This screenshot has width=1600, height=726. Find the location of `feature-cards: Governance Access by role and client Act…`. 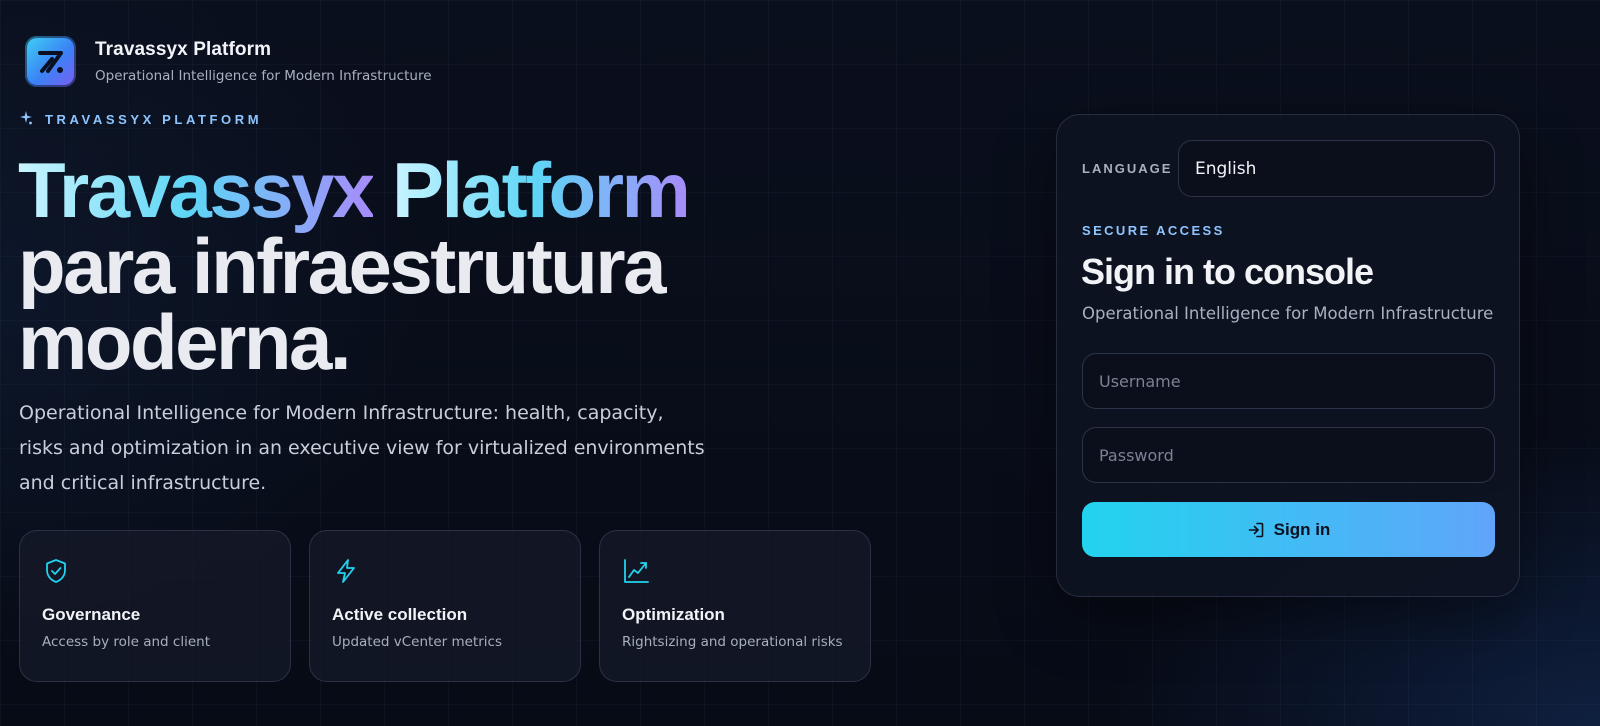

feature-cards: Governance Access by role and client Act… is located at coordinates (445, 606).